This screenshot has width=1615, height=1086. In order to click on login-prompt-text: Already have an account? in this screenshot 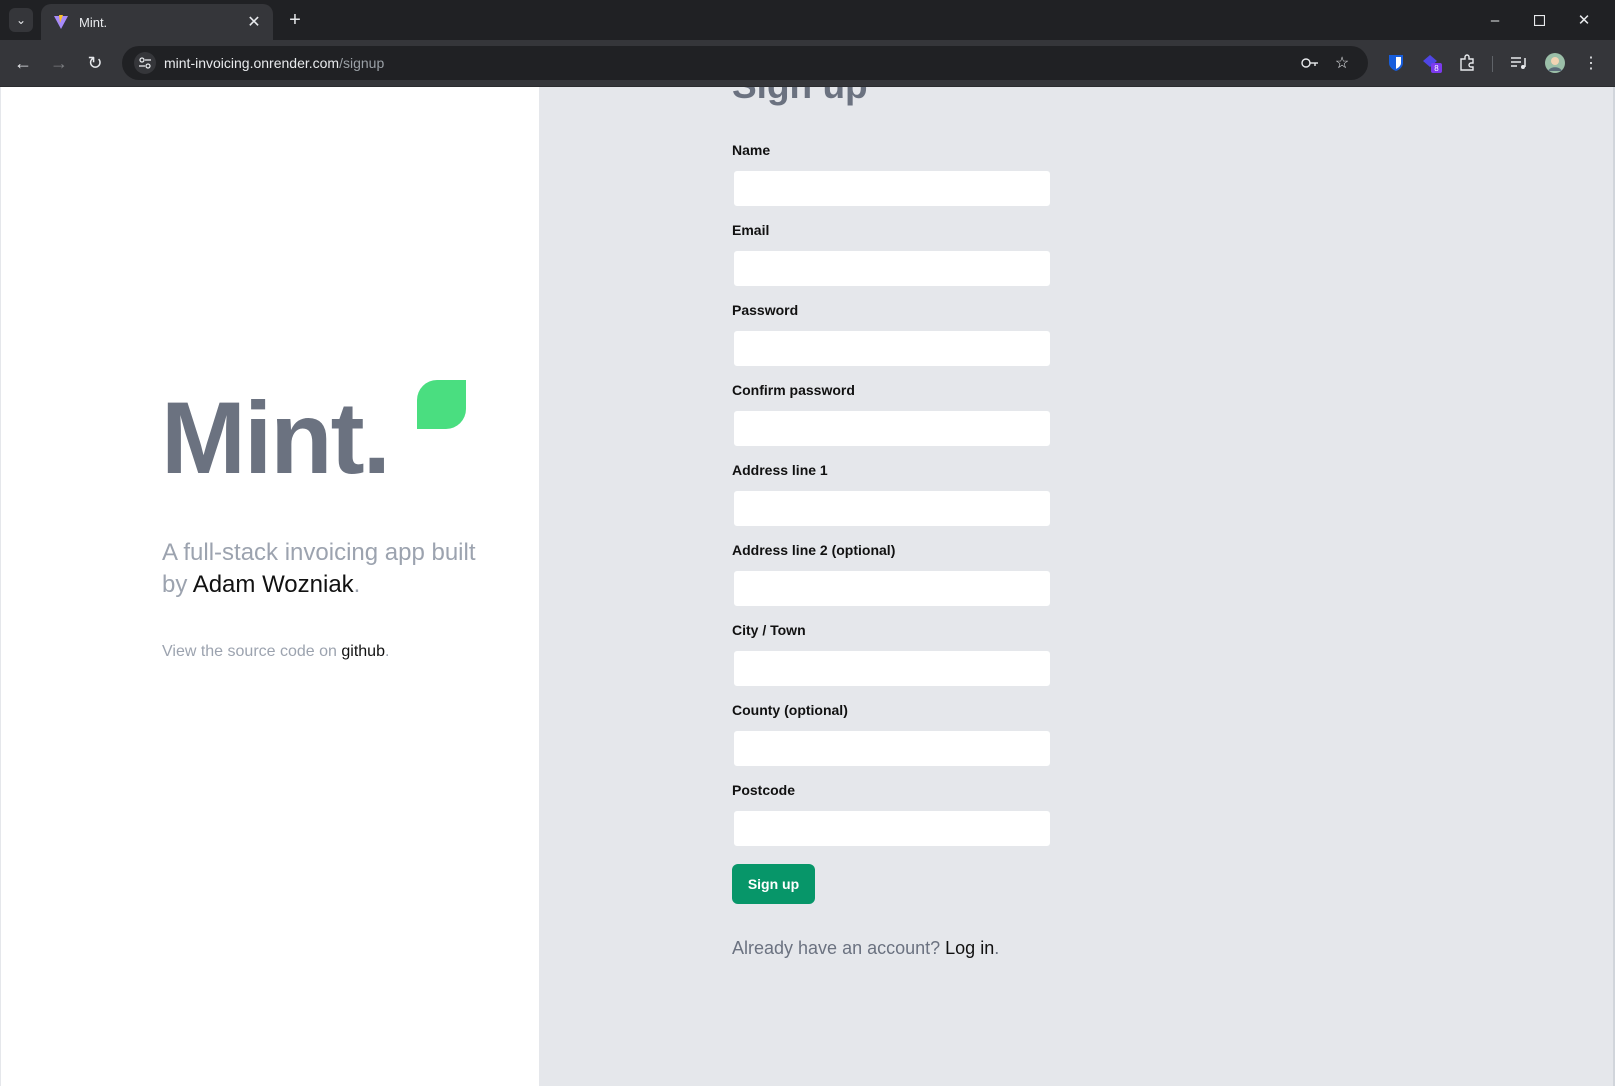, I will do `click(839, 948)`.